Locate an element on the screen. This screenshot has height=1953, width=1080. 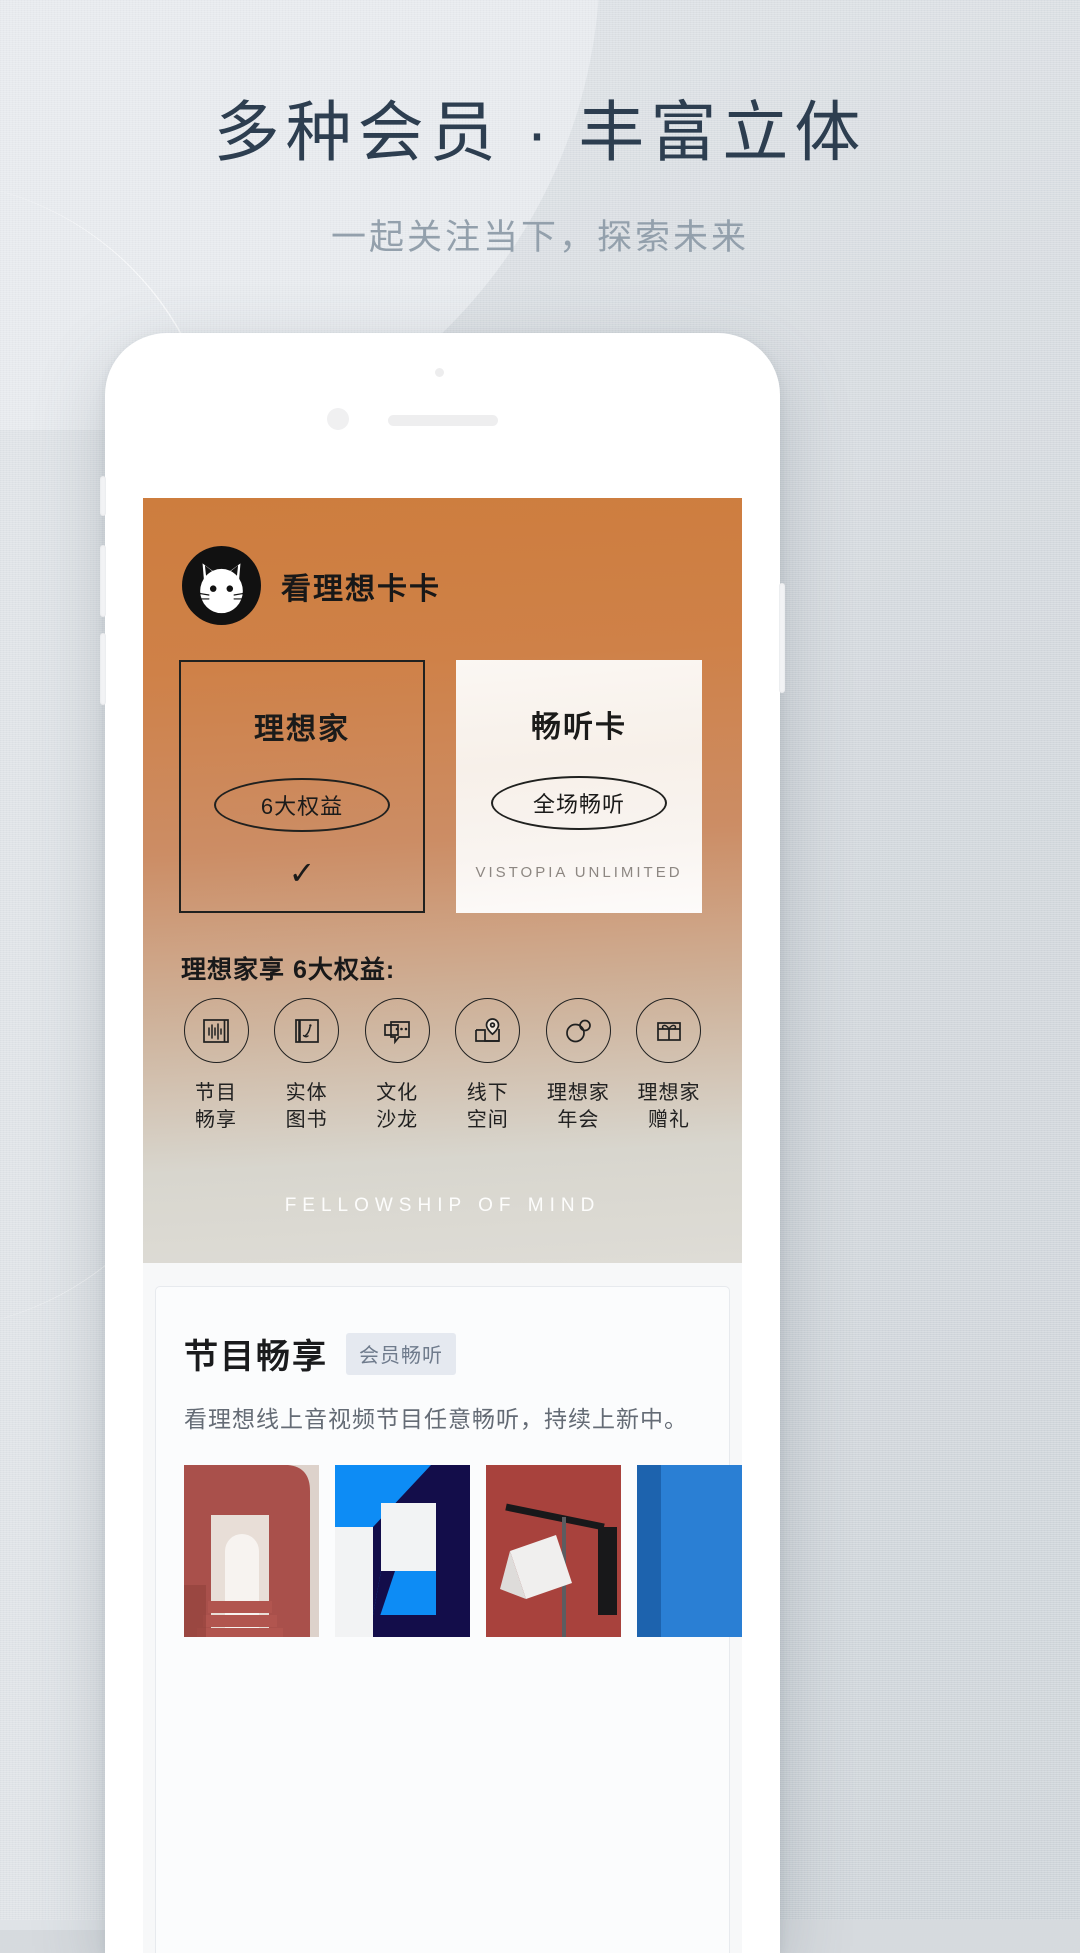
red-archway-thumbnail is located at coordinates (251, 1551).